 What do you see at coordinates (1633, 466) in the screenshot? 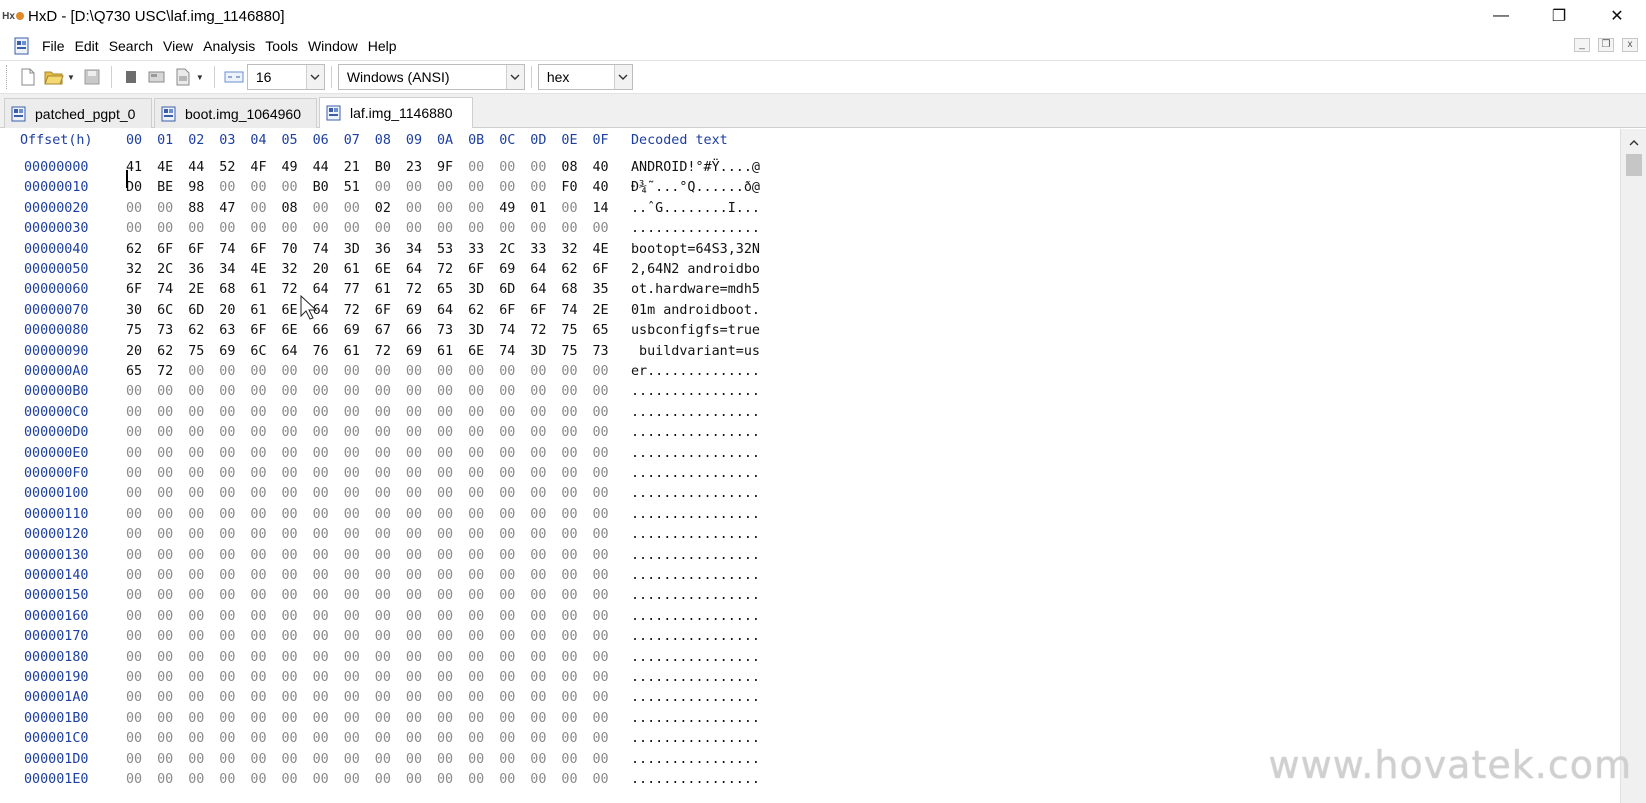
I see `vertical-scrollbar` at bounding box center [1633, 466].